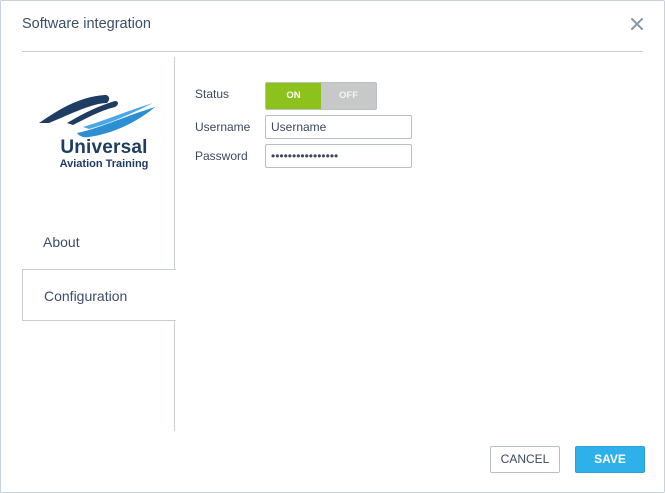  I want to click on close-icon, so click(637, 24).